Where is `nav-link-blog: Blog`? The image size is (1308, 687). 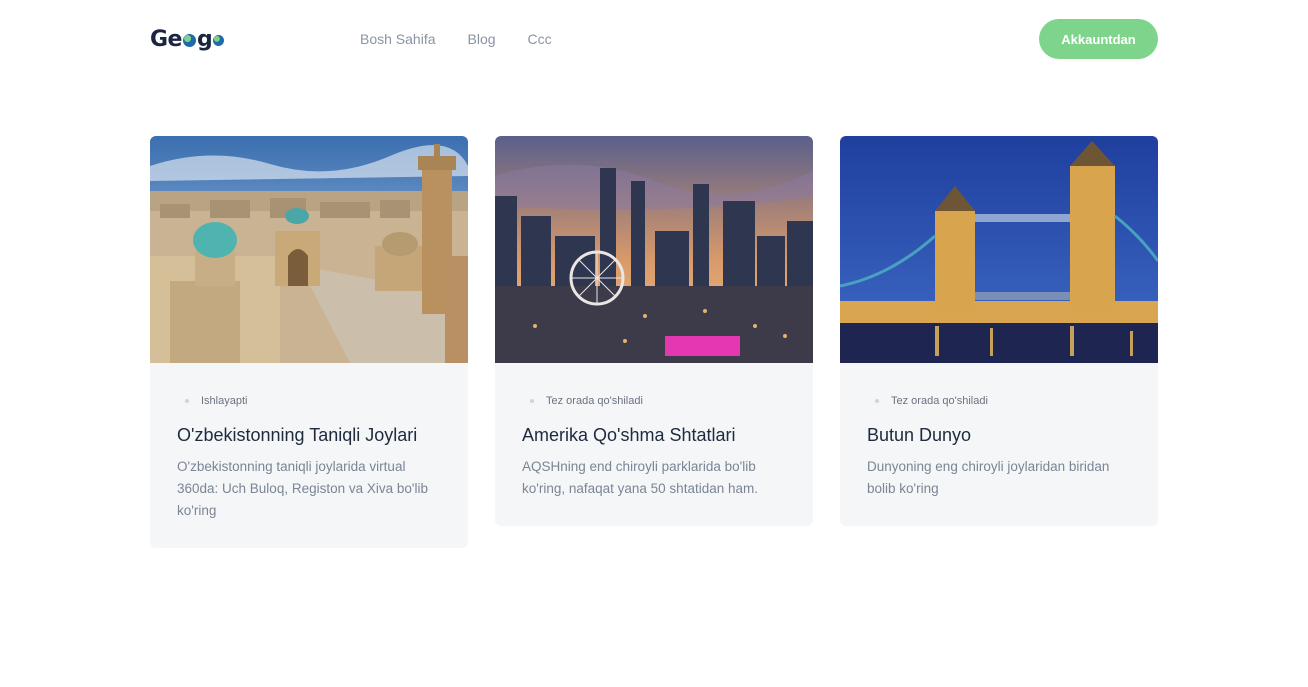 nav-link-blog: Blog is located at coordinates (482, 39).